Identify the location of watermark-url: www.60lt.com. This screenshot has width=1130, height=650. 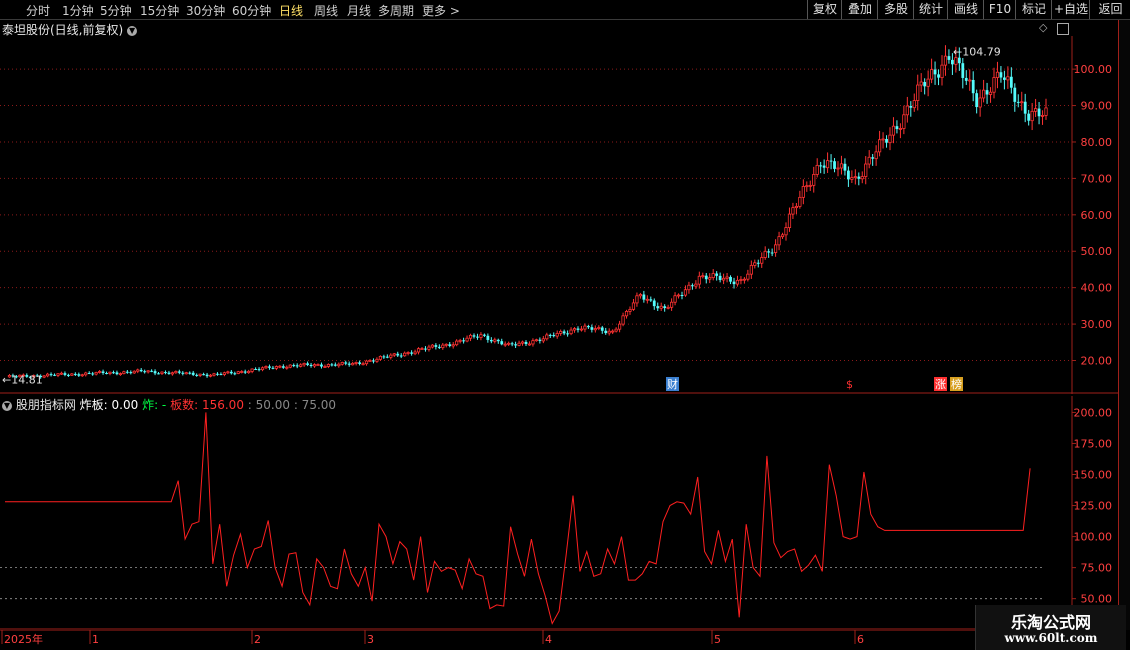
(1051, 638).